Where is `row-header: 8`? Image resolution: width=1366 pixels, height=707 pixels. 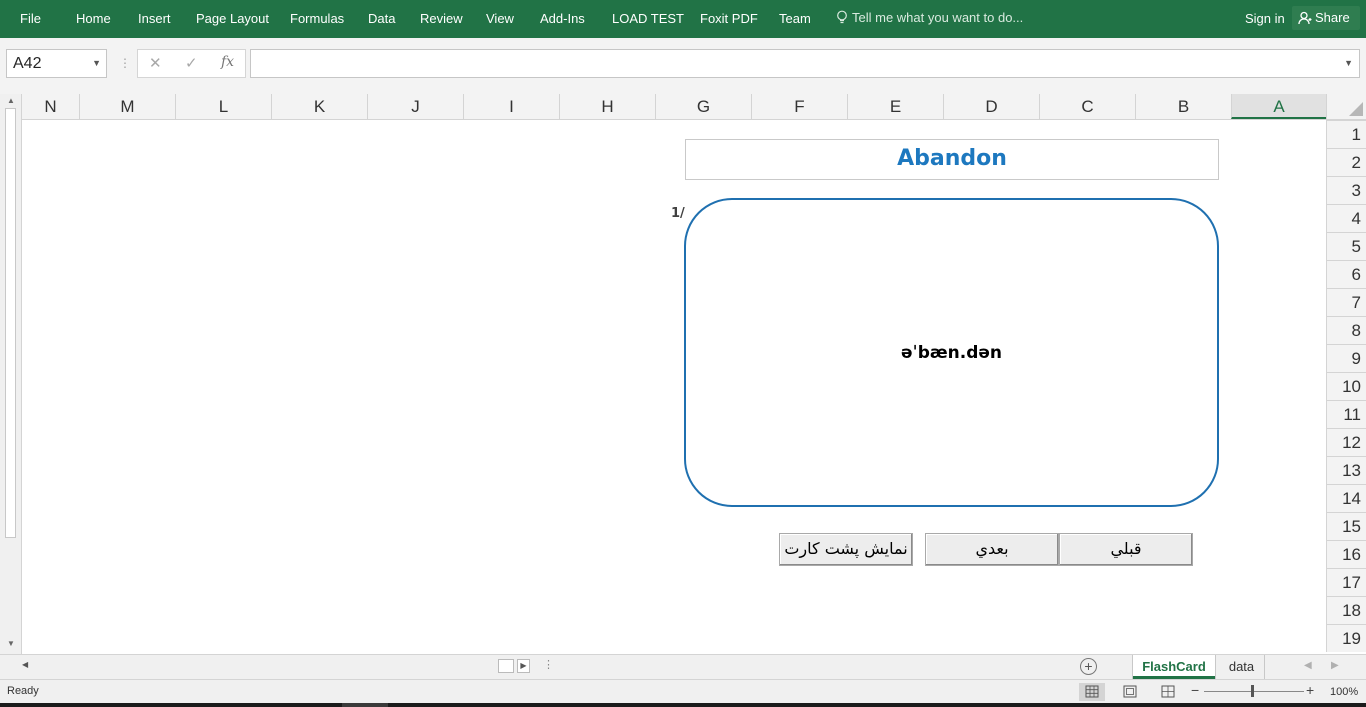 row-header: 8 is located at coordinates (1346, 330).